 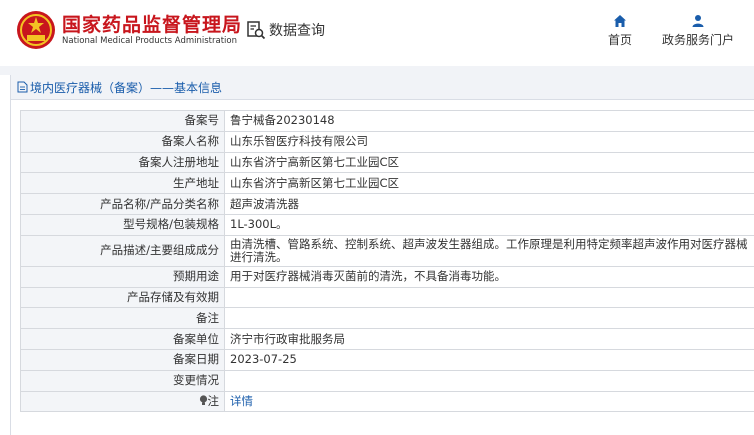 I want to click on table-row: 产品名称/产品分类名称 超声波清洗器, so click(x=387, y=204).